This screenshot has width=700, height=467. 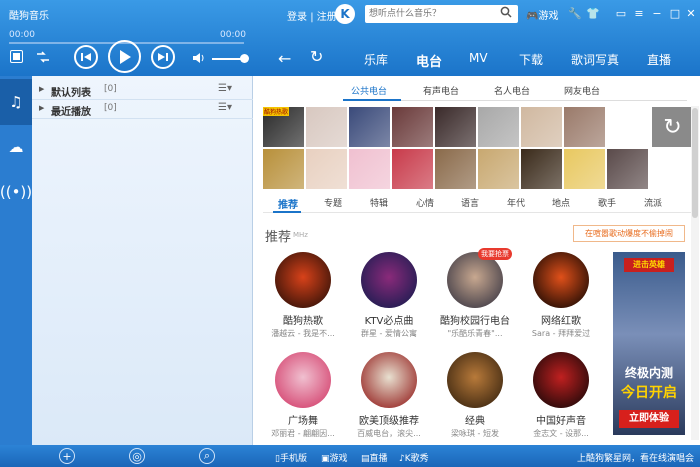 What do you see at coordinates (43, 57) in the screenshot?
I see `shuffle-icon` at bounding box center [43, 57].